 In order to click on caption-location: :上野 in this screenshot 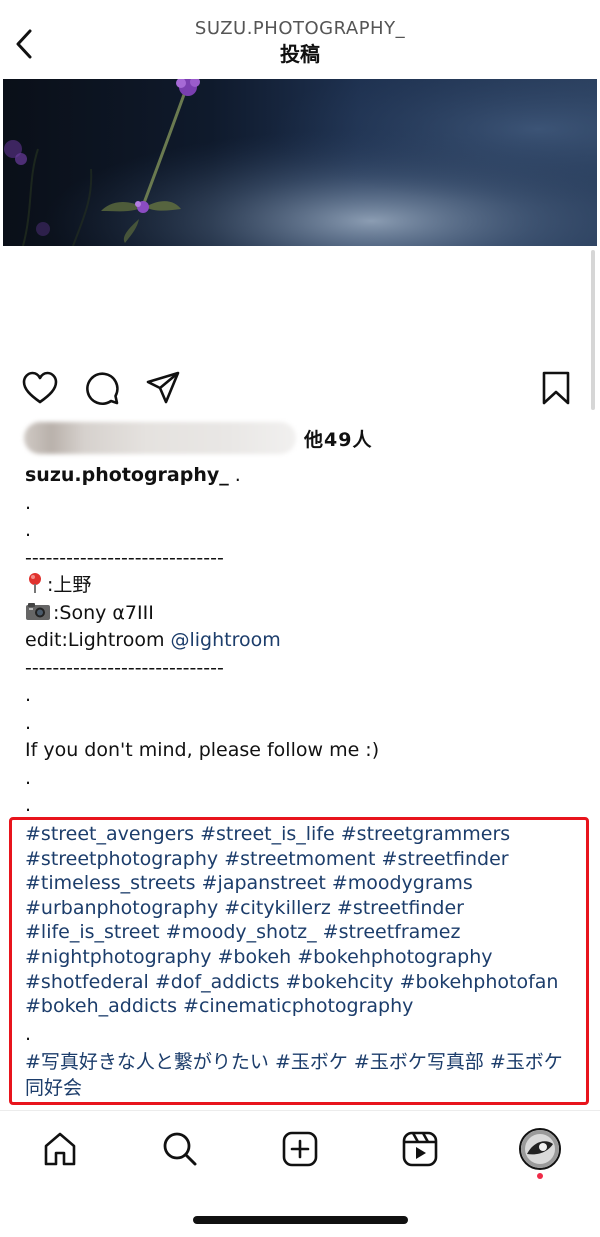, I will do `click(69, 585)`.